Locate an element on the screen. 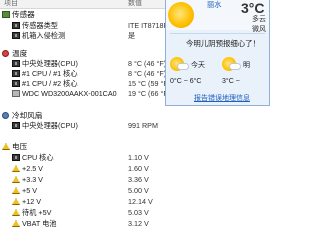 The width and height of the screenshot is (320, 241). section-title: 传感器 is located at coordinates (23, 14).